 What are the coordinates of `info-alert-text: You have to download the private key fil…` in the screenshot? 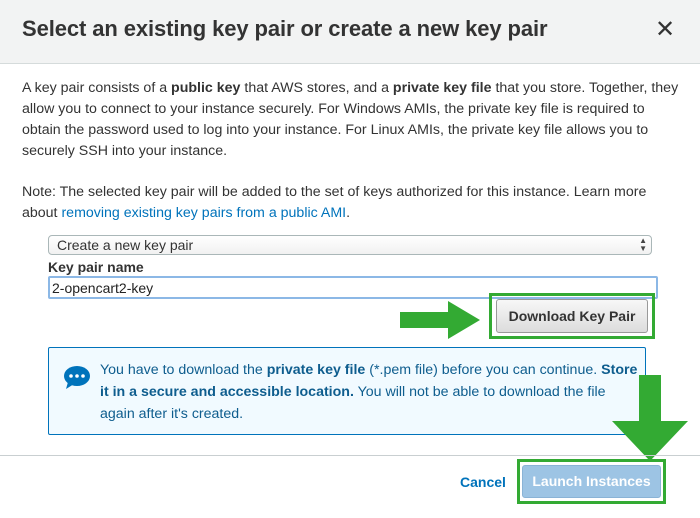 It's located at (369, 392).